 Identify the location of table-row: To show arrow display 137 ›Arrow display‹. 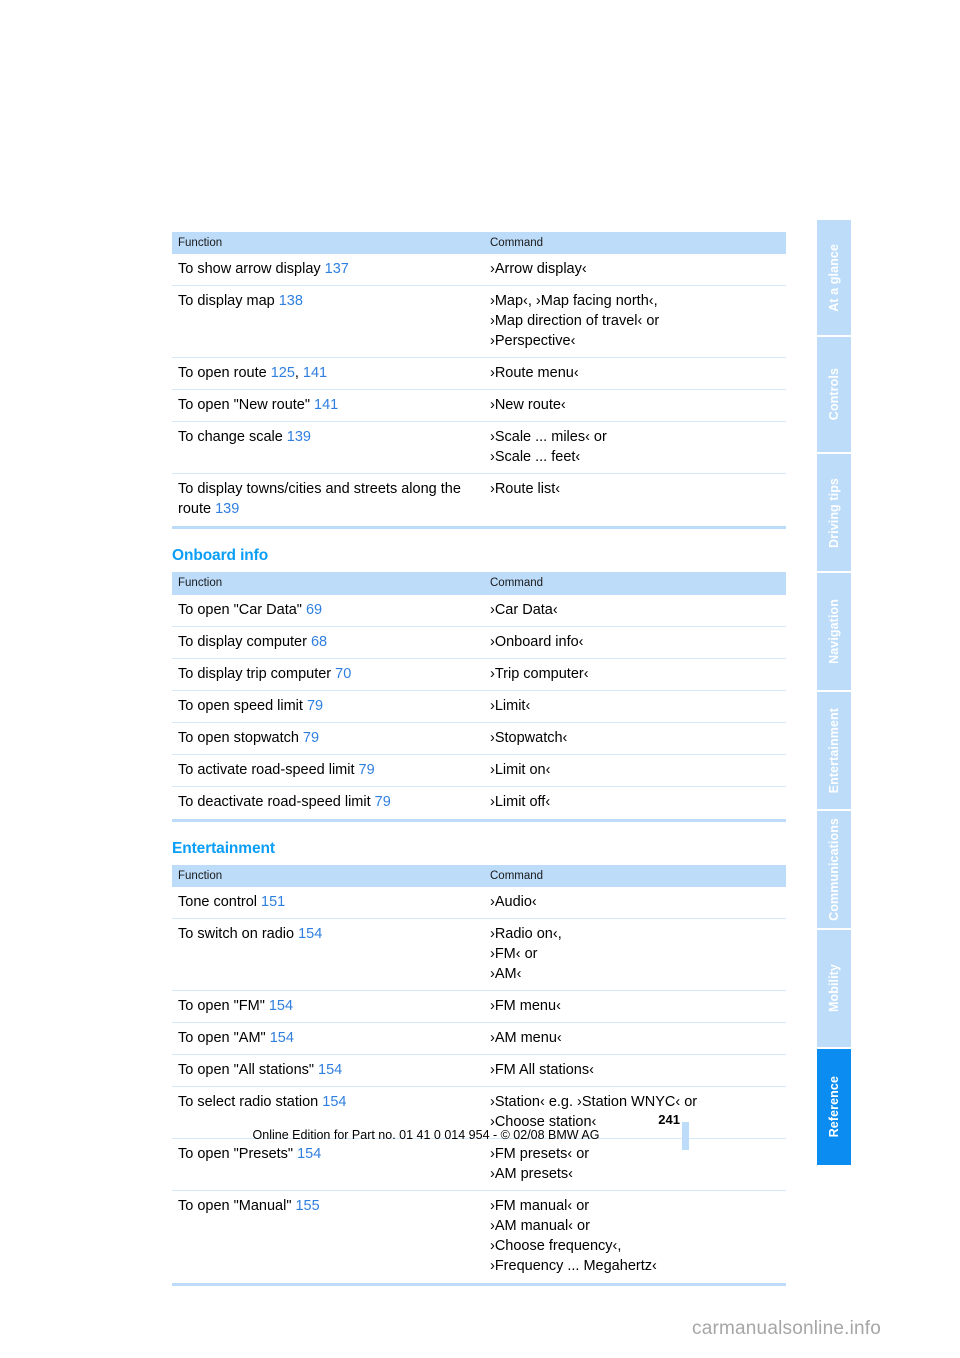
(479, 270).